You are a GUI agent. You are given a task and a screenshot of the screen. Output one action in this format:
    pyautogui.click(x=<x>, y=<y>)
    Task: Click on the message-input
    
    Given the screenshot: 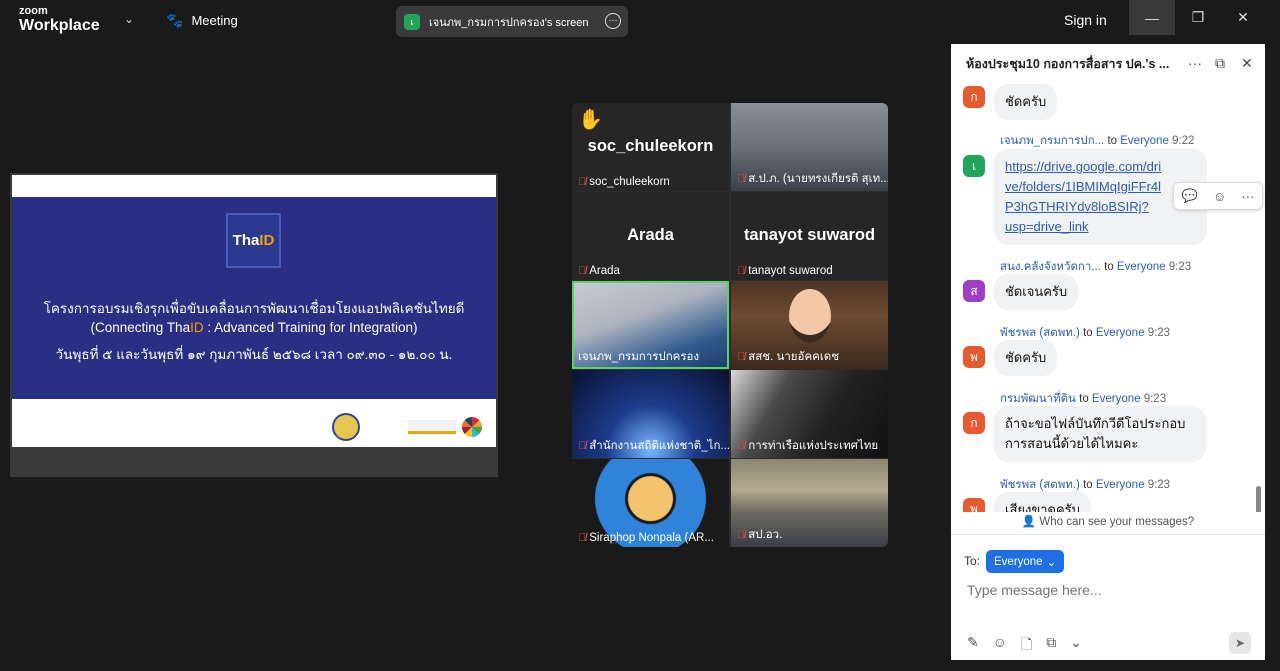 What is the action you would take?
    pyautogui.click(x=1107, y=590)
    